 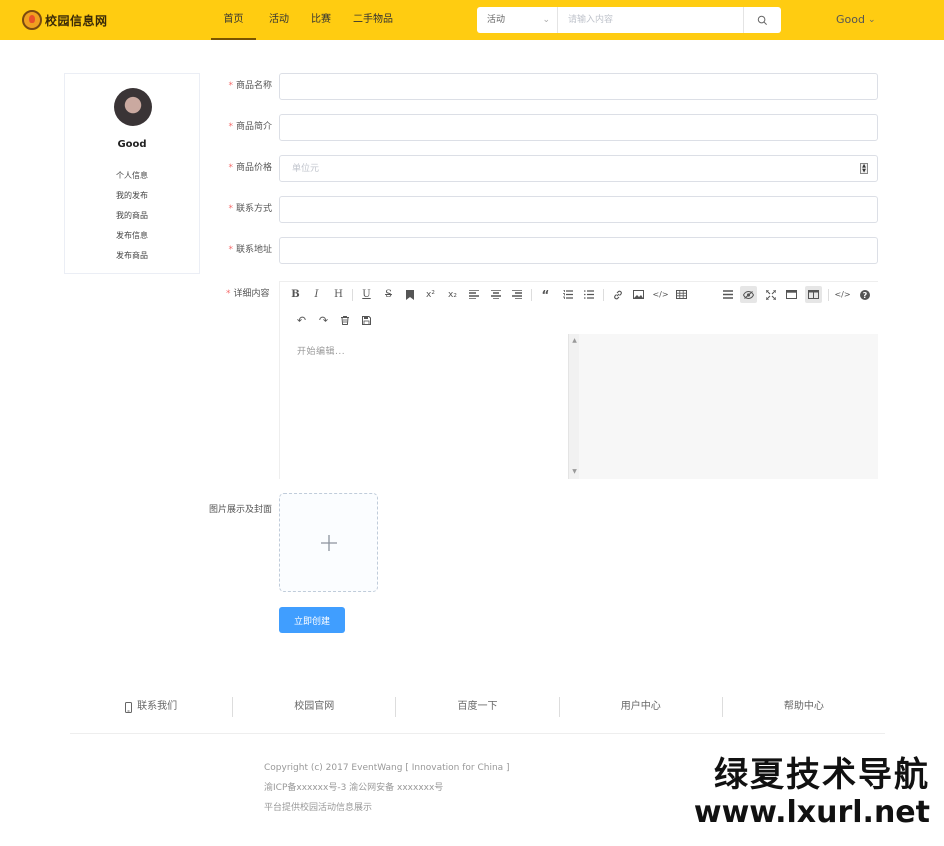 I want to click on upload-label: 图片展示及封面, so click(x=240, y=510).